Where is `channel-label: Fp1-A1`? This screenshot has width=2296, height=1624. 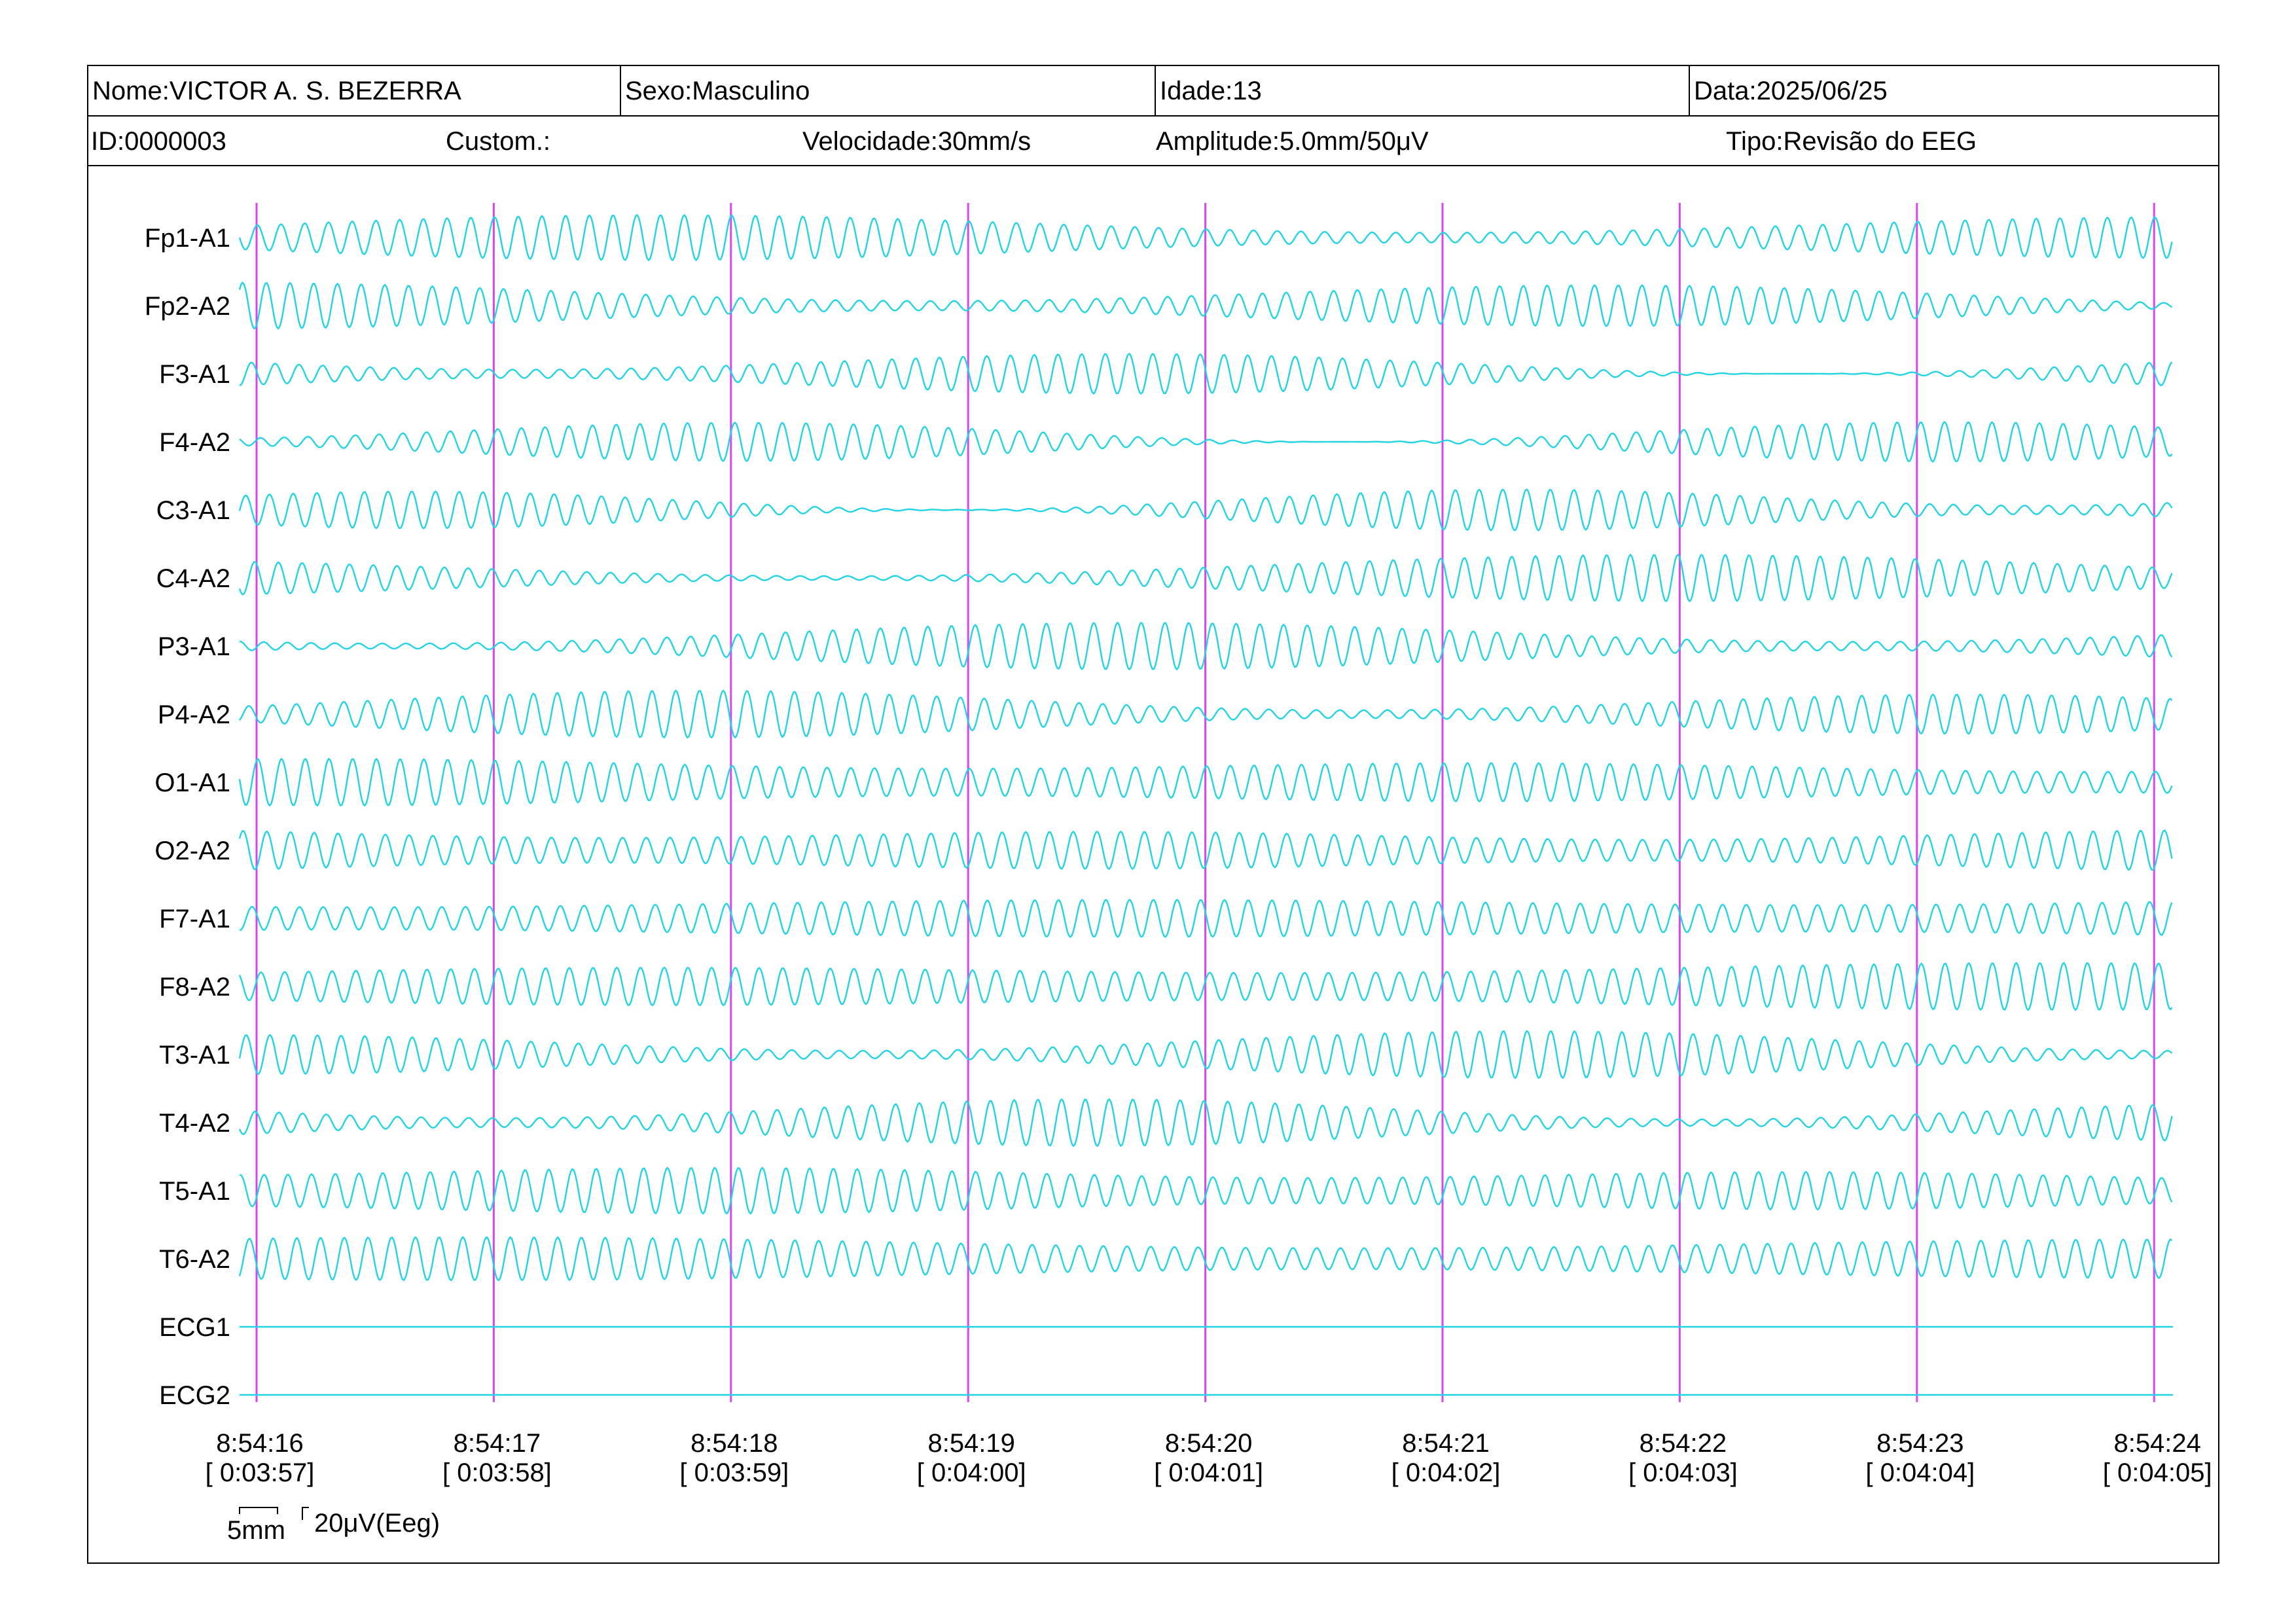 channel-label: Fp1-A1 is located at coordinates (187, 238).